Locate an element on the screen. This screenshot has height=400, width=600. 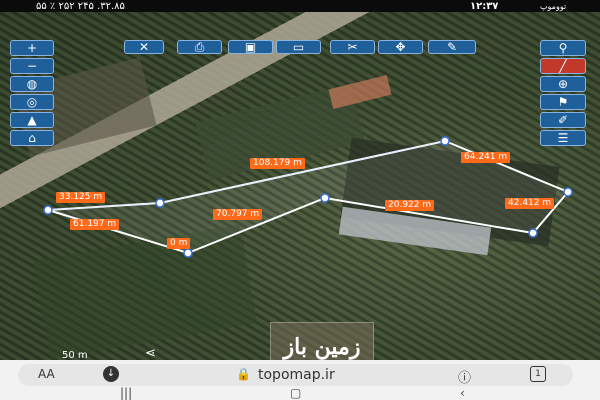
globe-icon: ⊕ is located at coordinates (563, 84).